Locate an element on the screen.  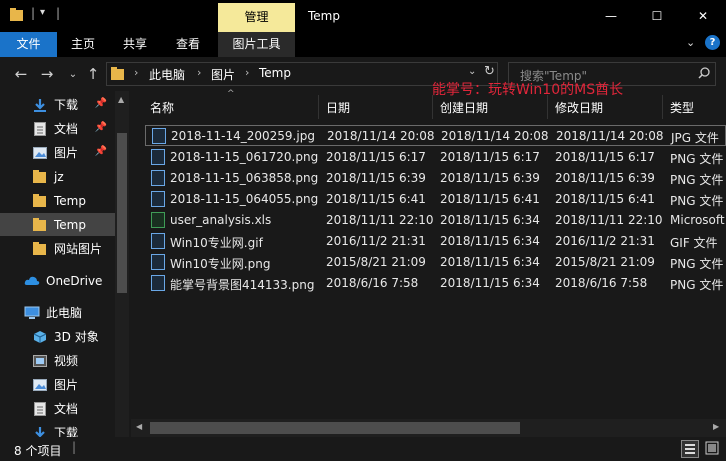
scroll-up-icon: ▲ is located at coordinates (121, 99).